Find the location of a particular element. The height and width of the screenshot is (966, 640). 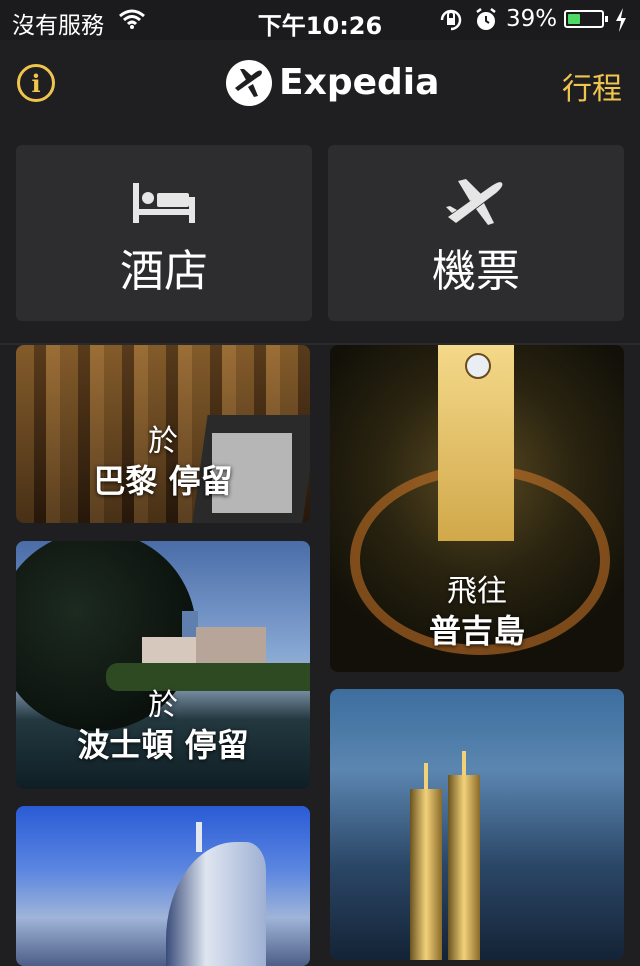

status-bar: 沒有服務 下午10:26 39% is located at coordinates (320, 20).